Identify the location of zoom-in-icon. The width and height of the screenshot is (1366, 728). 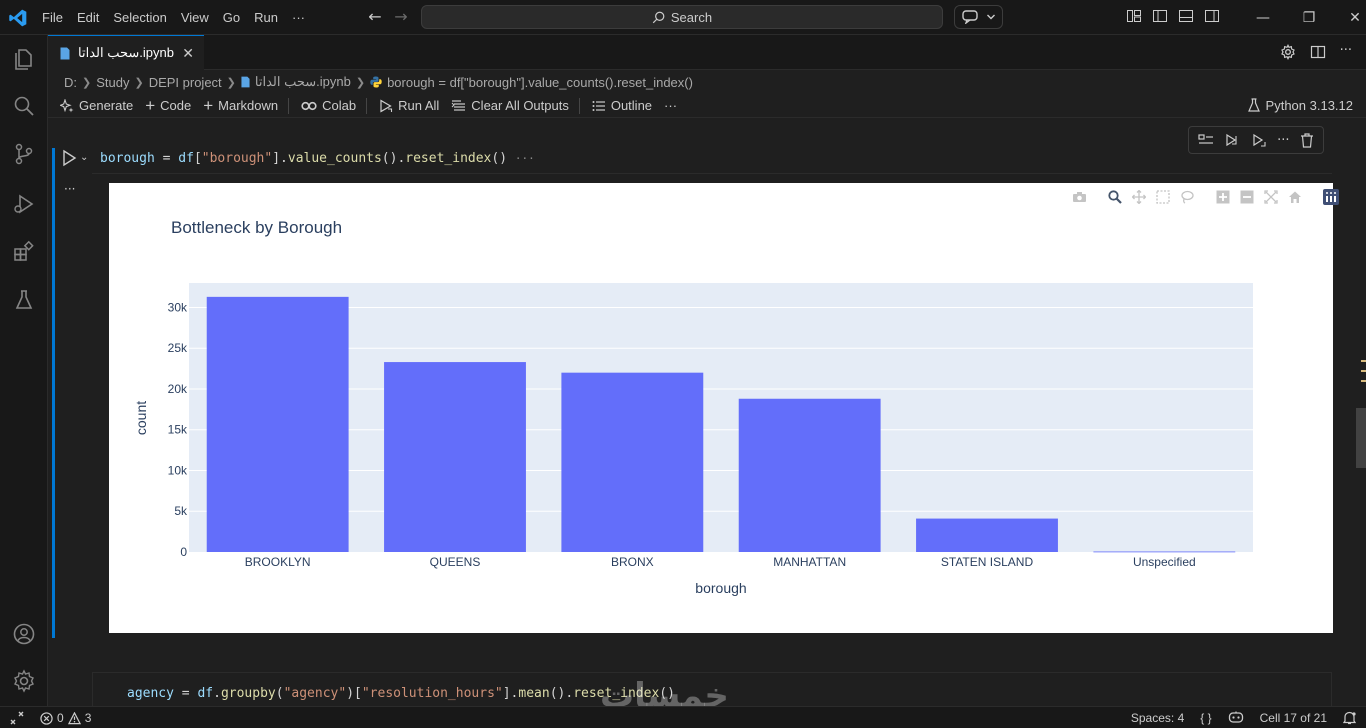
(1223, 197).